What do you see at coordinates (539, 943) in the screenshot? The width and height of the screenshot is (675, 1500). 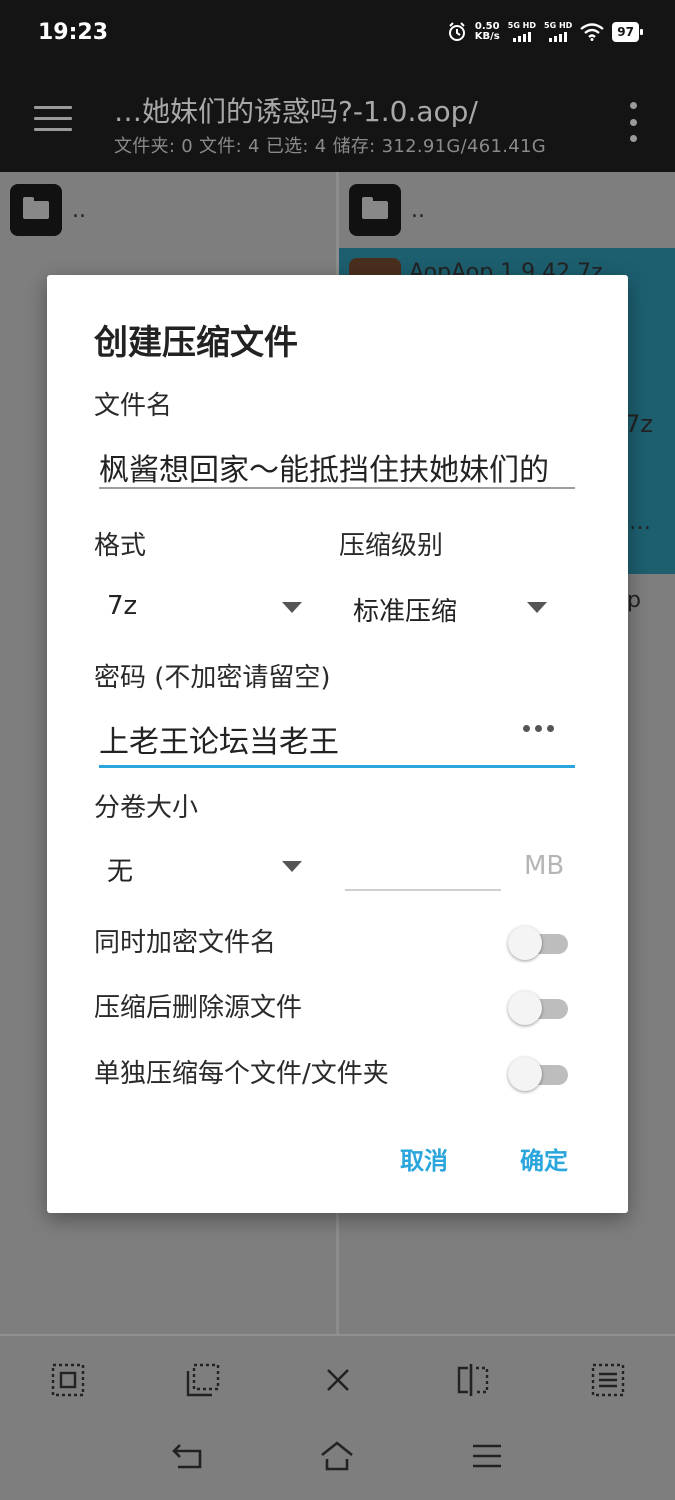 I see `encrypt-filenames-toggle` at bounding box center [539, 943].